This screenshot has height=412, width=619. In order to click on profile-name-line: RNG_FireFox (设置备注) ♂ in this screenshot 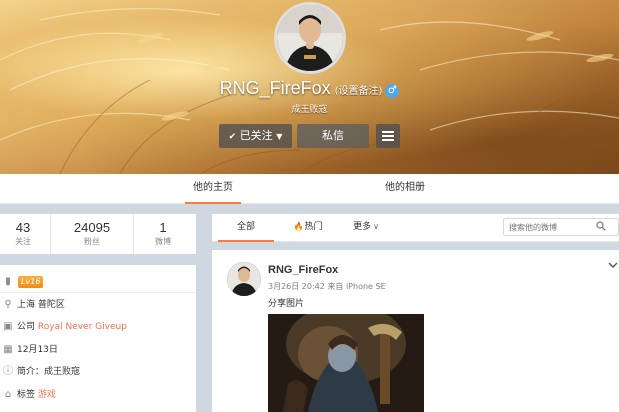, I will do `click(309, 88)`.